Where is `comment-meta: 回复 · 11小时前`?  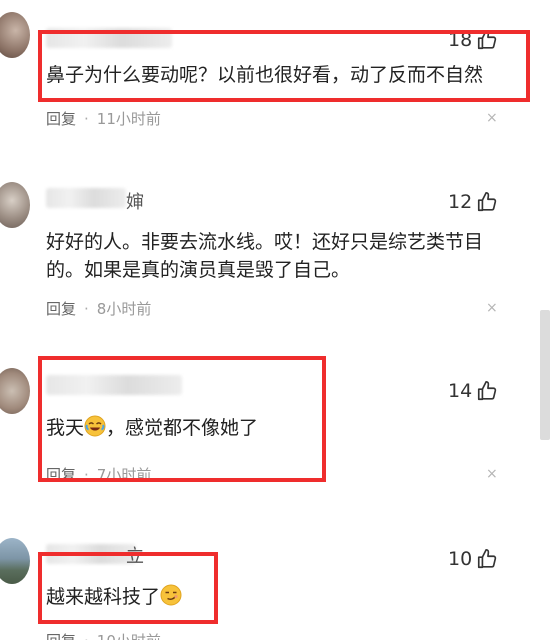
comment-meta: 回复 · 11小时前 is located at coordinates (103, 119).